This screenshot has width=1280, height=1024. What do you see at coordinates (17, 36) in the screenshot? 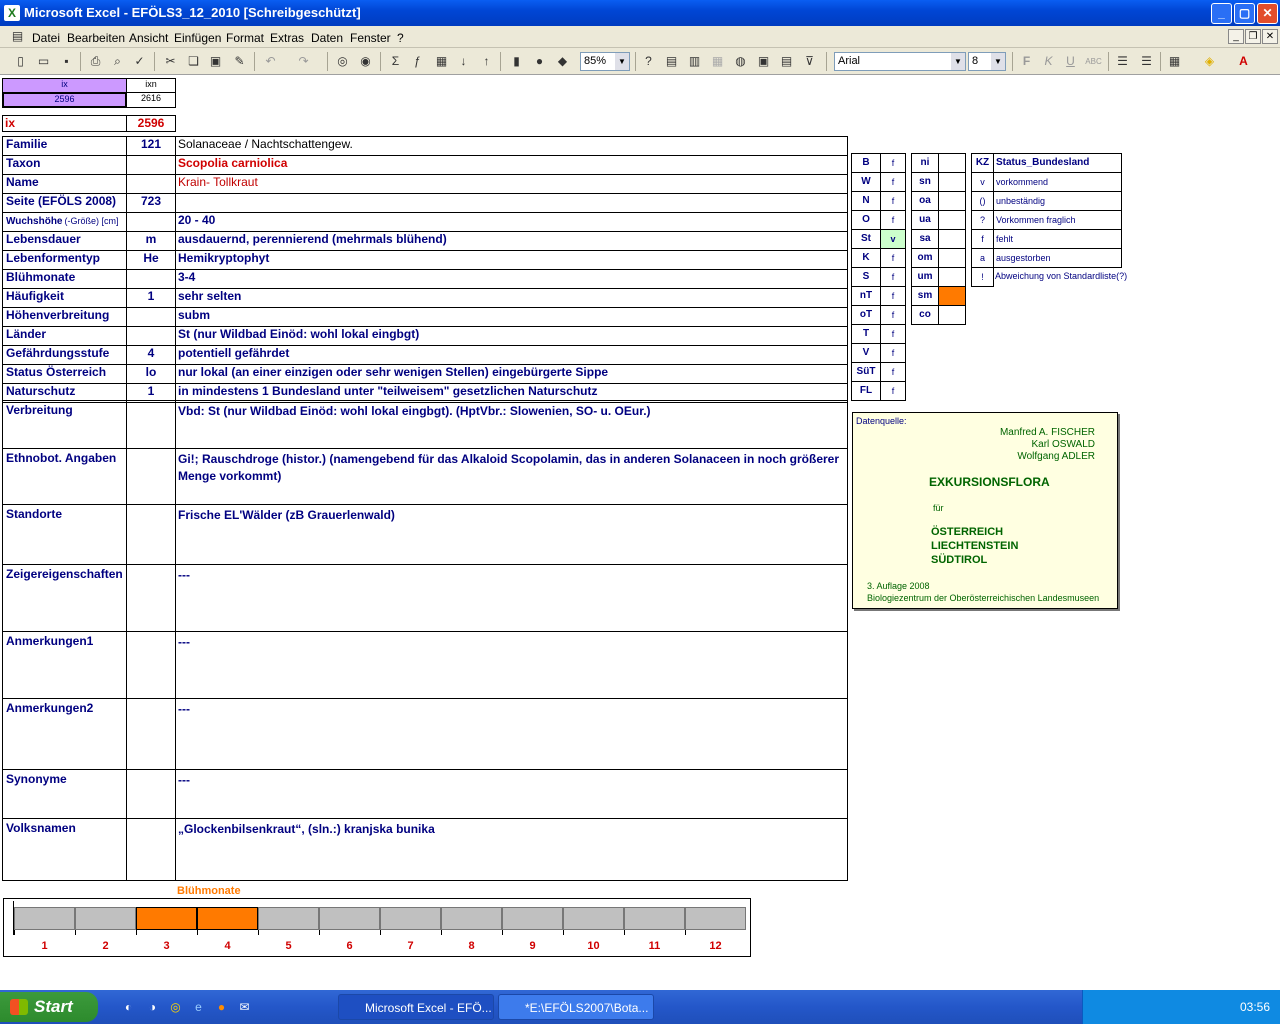
I see `document-icon: ▤` at bounding box center [17, 36].